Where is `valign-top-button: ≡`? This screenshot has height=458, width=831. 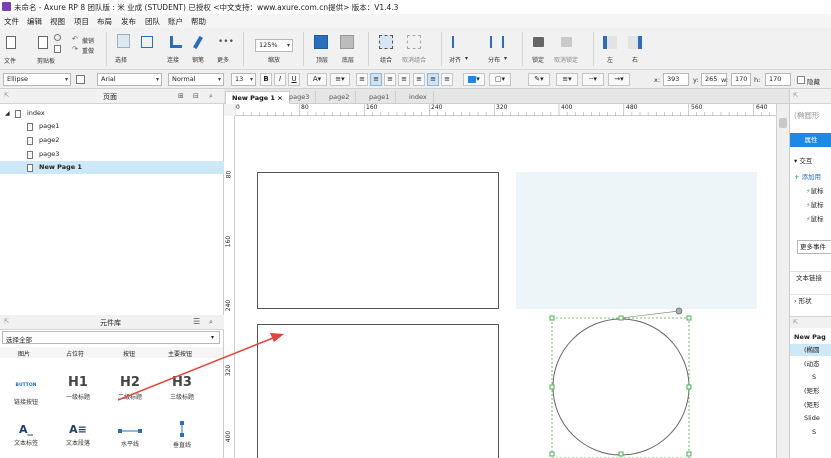 valign-top-button: ≡ is located at coordinates (419, 79).